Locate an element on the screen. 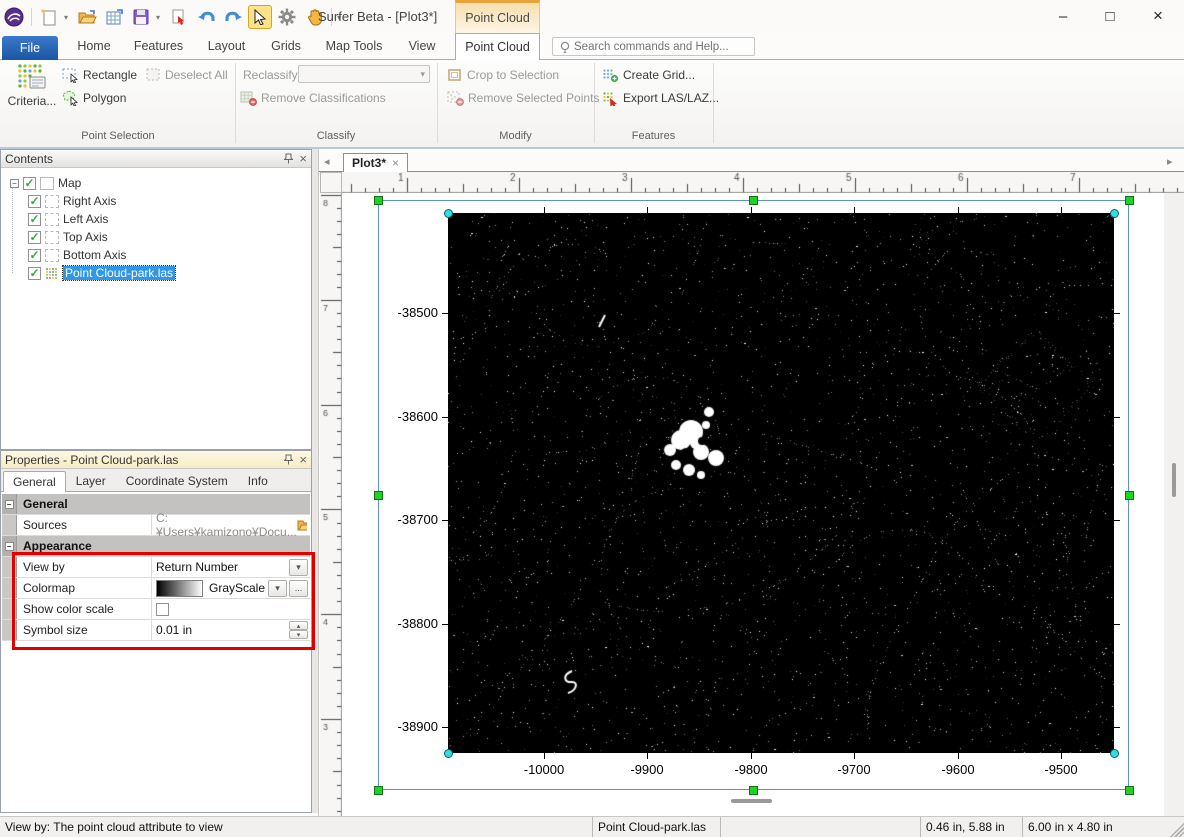 The image size is (1184, 837). map-checkbox: ✓ is located at coordinates (29, 183).